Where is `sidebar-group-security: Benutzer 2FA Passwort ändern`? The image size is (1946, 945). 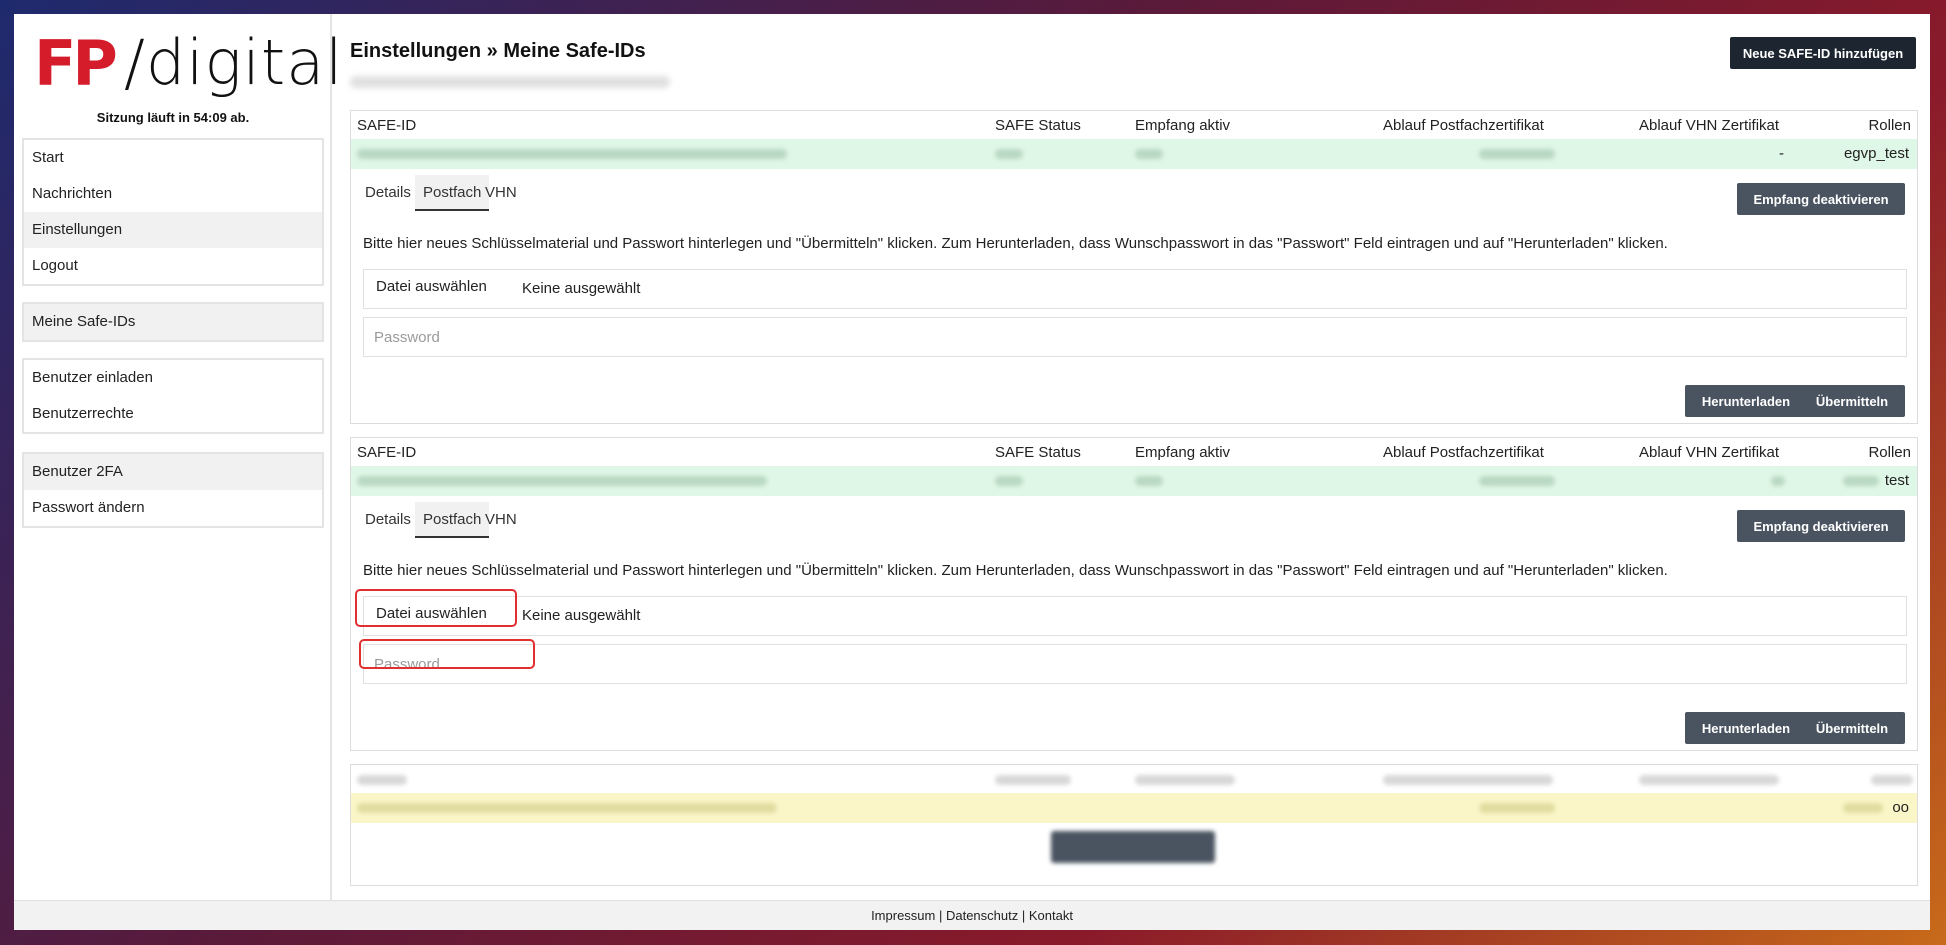 sidebar-group-security: Benutzer 2FA Passwort ändern is located at coordinates (173, 490).